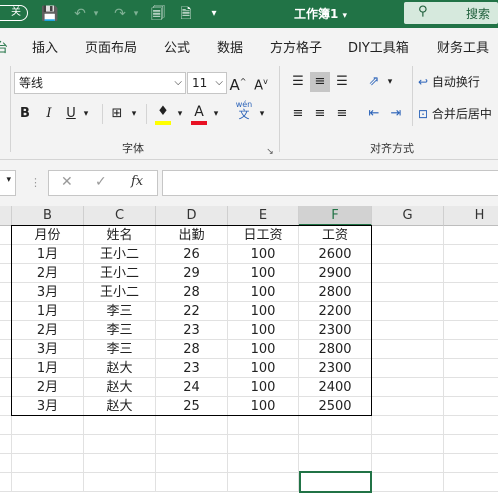  Describe the element at coordinates (335, 292) in the screenshot. I see `table-cell: 2800` at that location.